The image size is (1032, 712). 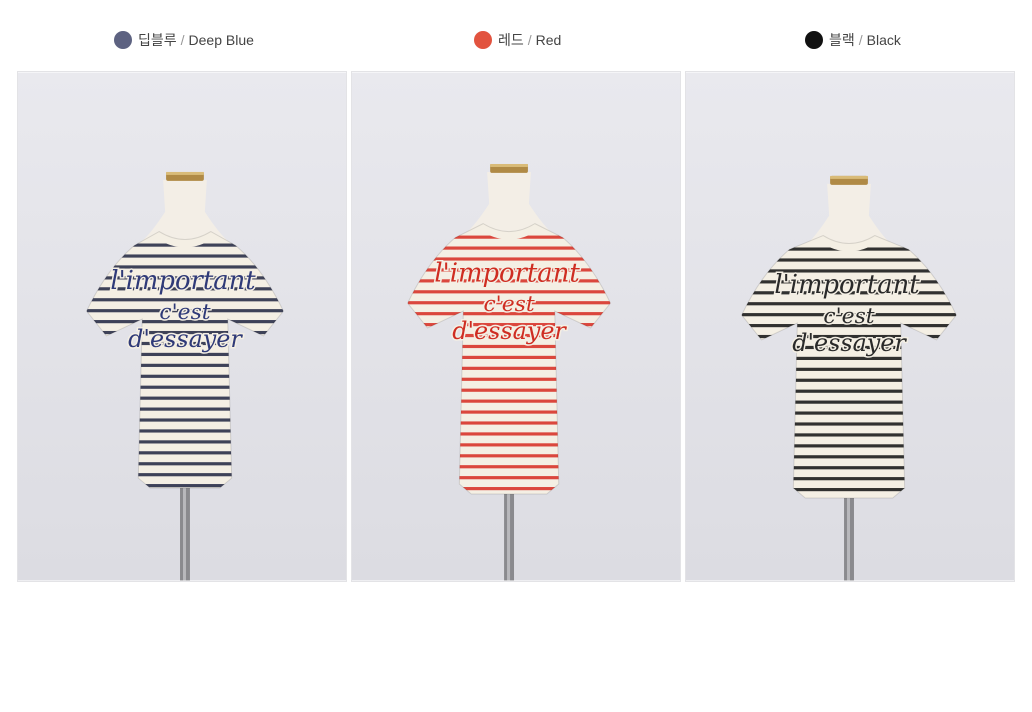 What do you see at coordinates (842, 40) in the screenshot?
I see `variant-korean-name: 블랙` at bounding box center [842, 40].